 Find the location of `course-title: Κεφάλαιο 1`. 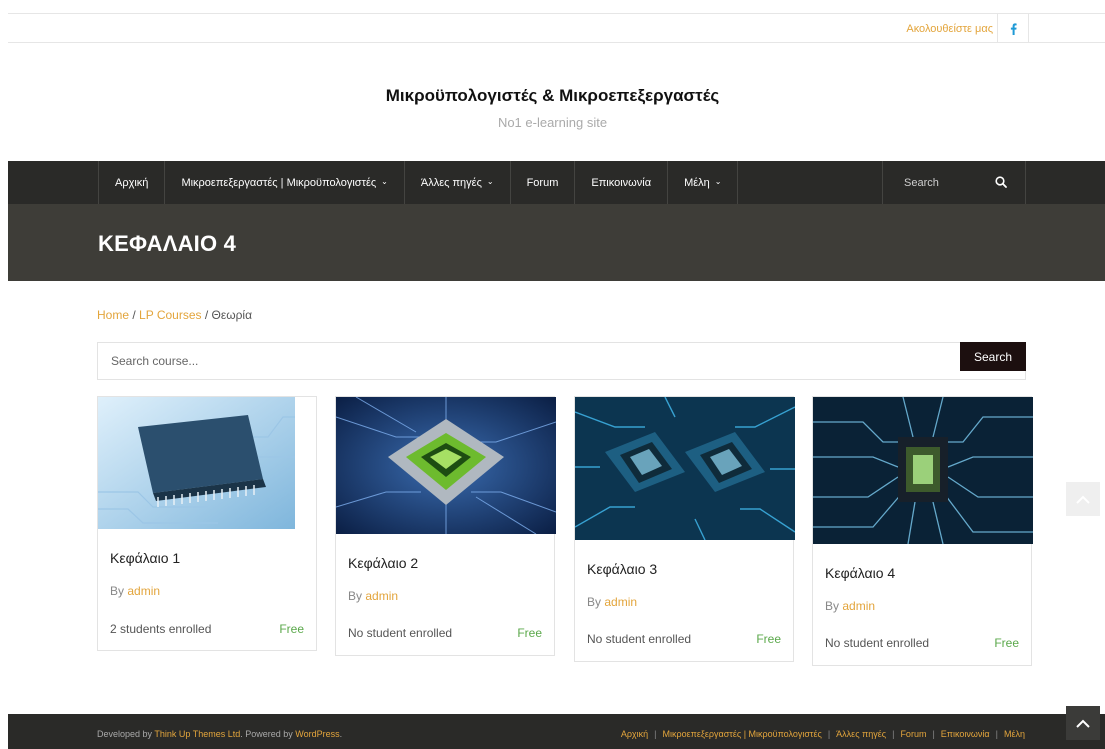

course-title: Κεφάλαιο 1 is located at coordinates (145, 558).